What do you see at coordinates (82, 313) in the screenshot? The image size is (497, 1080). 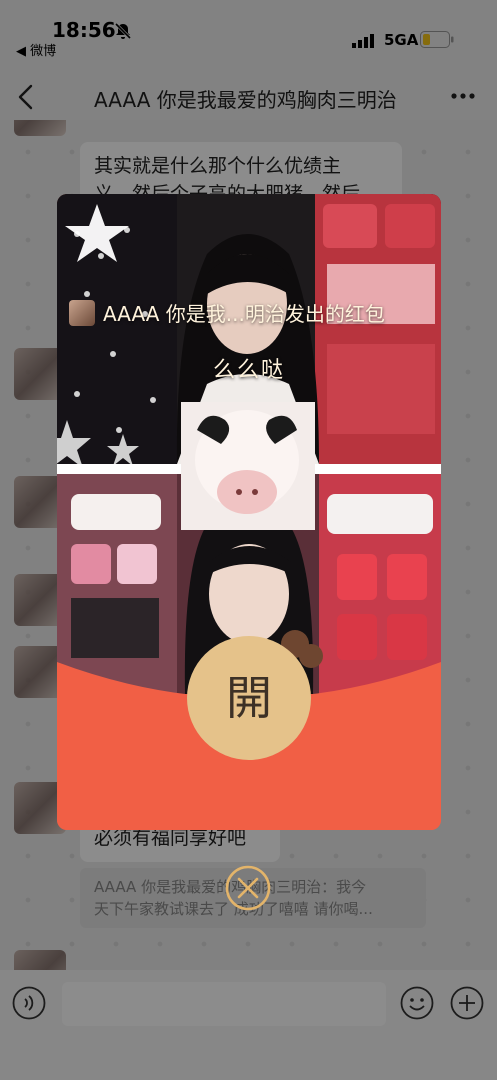 I see `sender-avatar` at bounding box center [82, 313].